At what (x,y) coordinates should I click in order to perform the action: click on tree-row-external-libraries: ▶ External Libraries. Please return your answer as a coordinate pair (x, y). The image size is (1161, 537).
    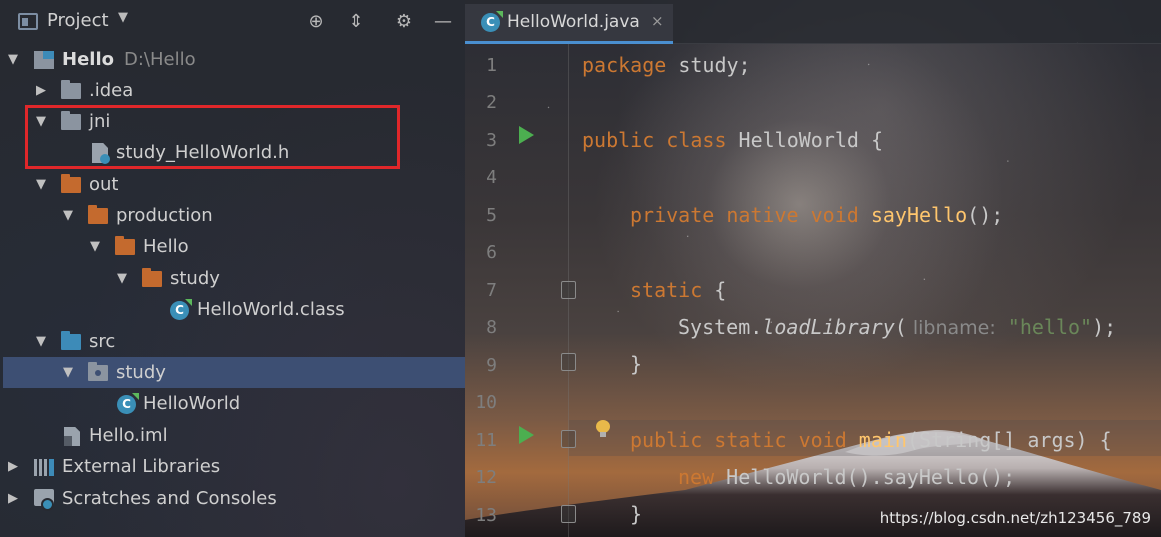
    Looking at the image, I should click on (232, 466).